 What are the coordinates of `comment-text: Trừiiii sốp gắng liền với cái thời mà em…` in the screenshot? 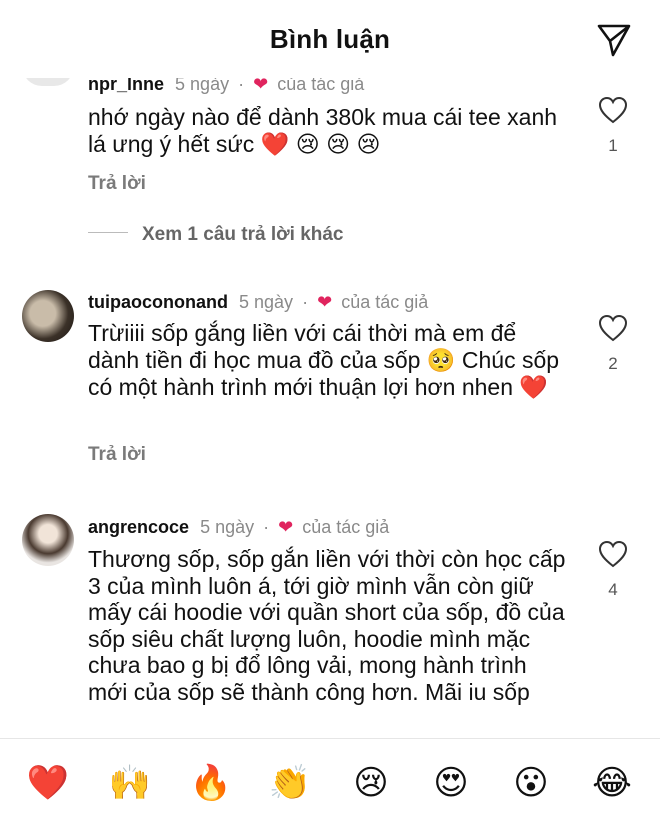 It's located at (324, 360).